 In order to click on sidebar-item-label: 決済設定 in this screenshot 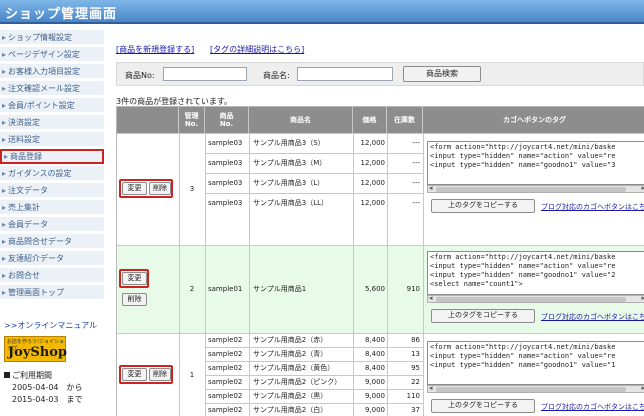, I will do `click(24, 122)`.